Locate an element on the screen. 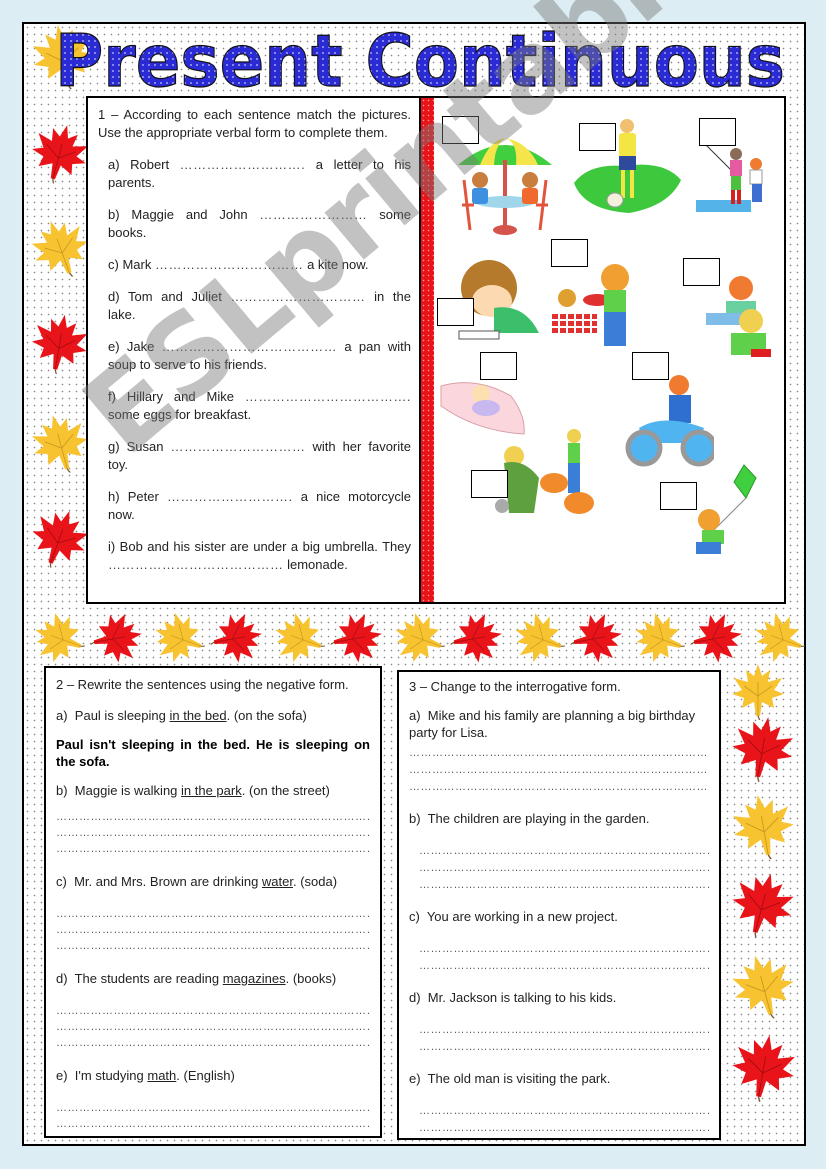 This screenshot has width=826, height=1169. fishing-picture is located at coordinates (741, 182).